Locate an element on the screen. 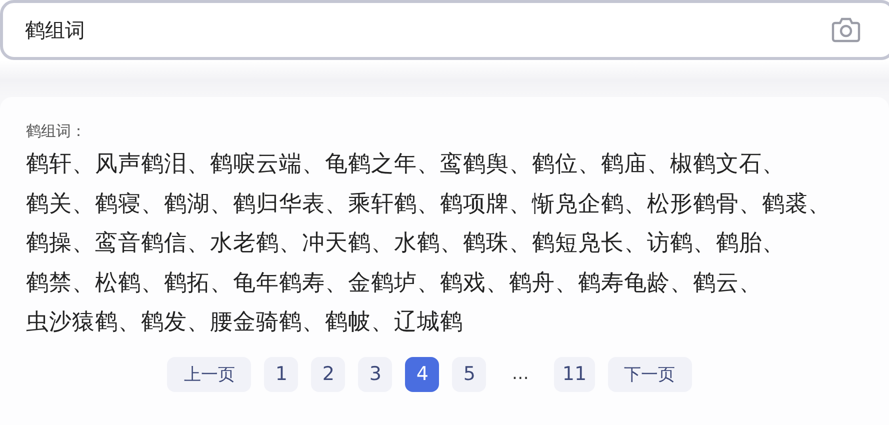 This screenshot has height=425, width=889. page-button: 3 is located at coordinates (375, 374).